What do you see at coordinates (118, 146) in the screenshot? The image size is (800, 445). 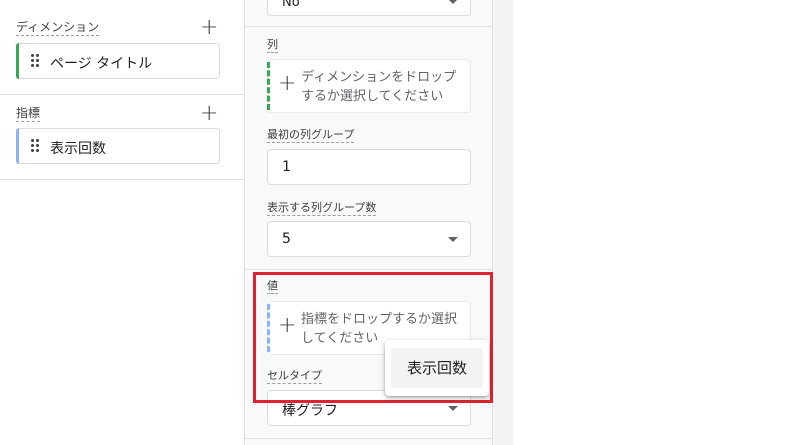 I see `metric-chip-views: 表示回数` at bounding box center [118, 146].